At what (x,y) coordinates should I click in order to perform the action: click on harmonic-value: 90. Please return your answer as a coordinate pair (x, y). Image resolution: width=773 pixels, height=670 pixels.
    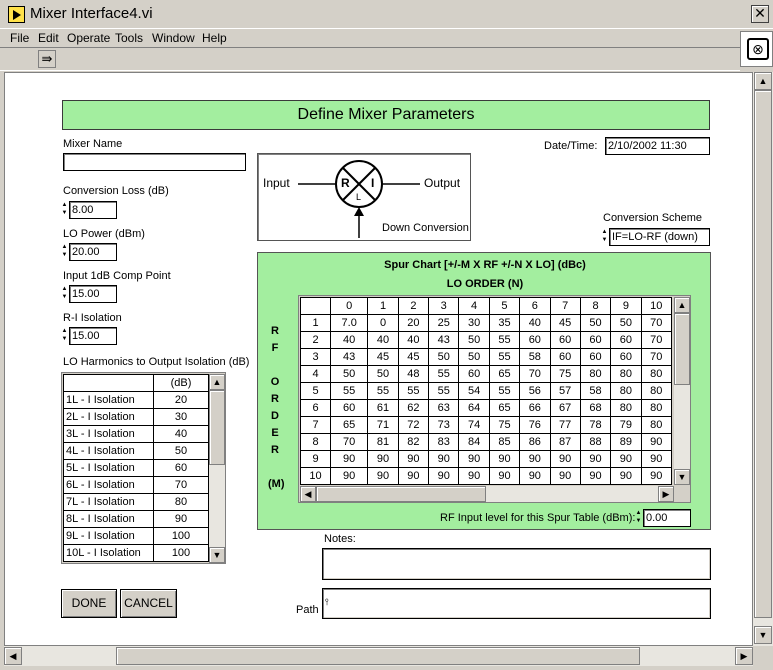
    Looking at the image, I should click on (181, 519).